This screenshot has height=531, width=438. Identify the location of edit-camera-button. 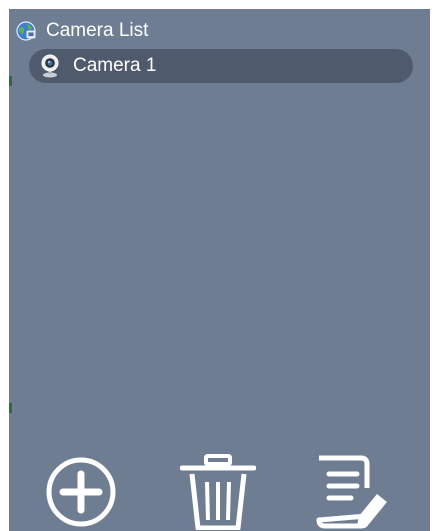
(351, 492).